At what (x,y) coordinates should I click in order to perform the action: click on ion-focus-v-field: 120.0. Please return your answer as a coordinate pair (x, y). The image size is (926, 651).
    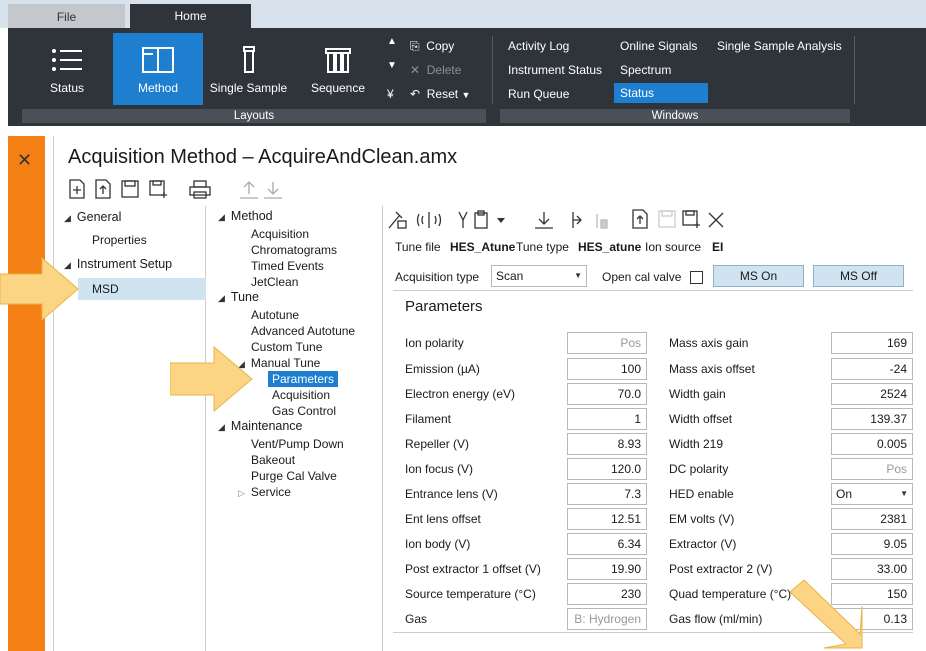
    Looking at the image, I should click on (607, 469).